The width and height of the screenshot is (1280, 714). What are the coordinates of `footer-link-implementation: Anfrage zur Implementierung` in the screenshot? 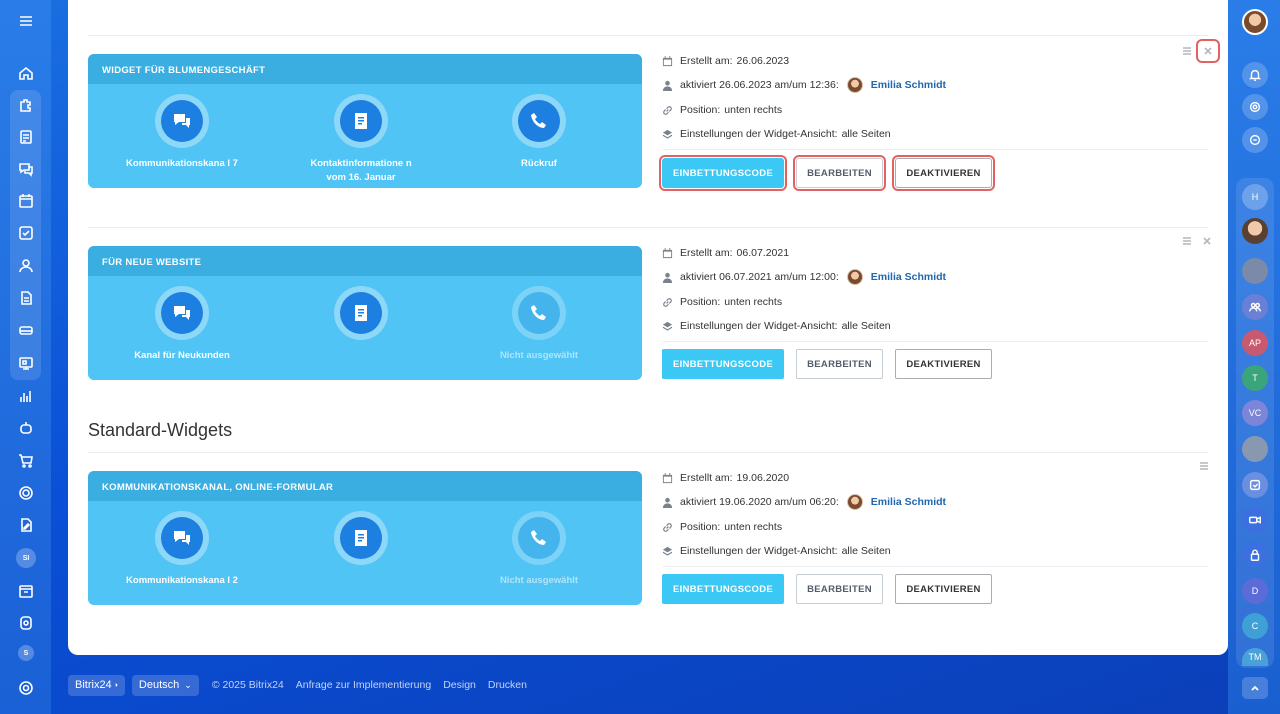 It's located at (363, 685).